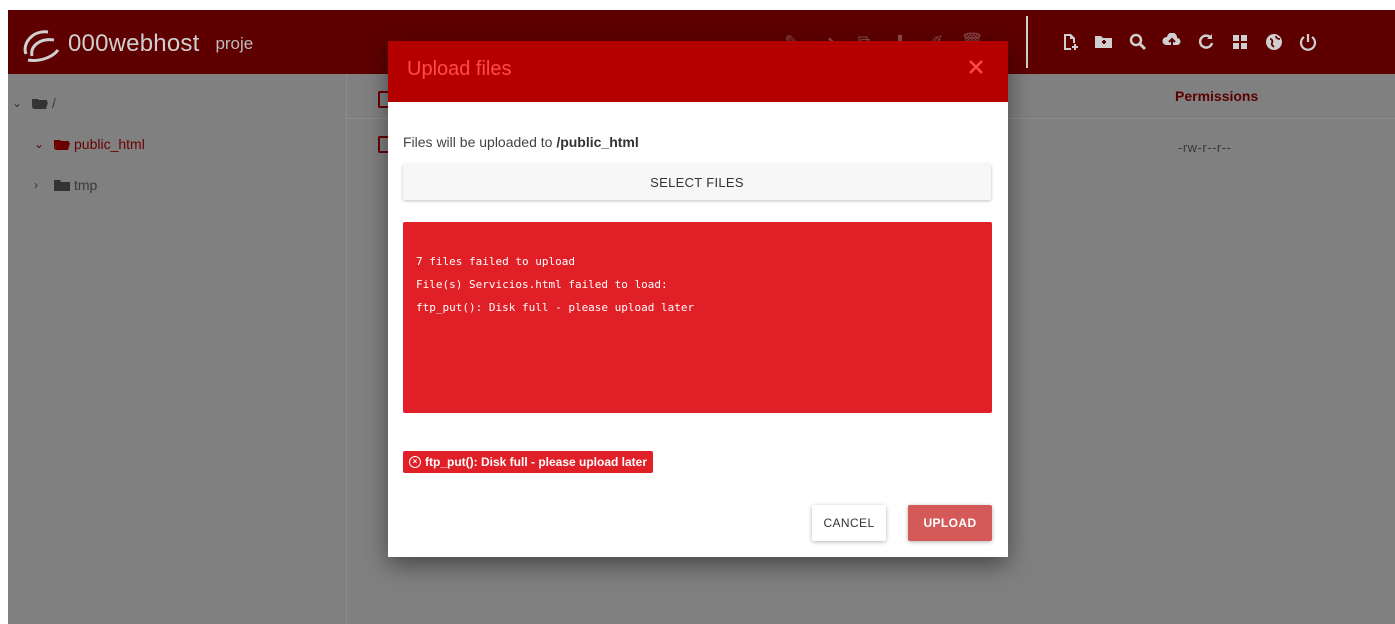  I want to click on tree-item-label: tmp, so click(86, 185).